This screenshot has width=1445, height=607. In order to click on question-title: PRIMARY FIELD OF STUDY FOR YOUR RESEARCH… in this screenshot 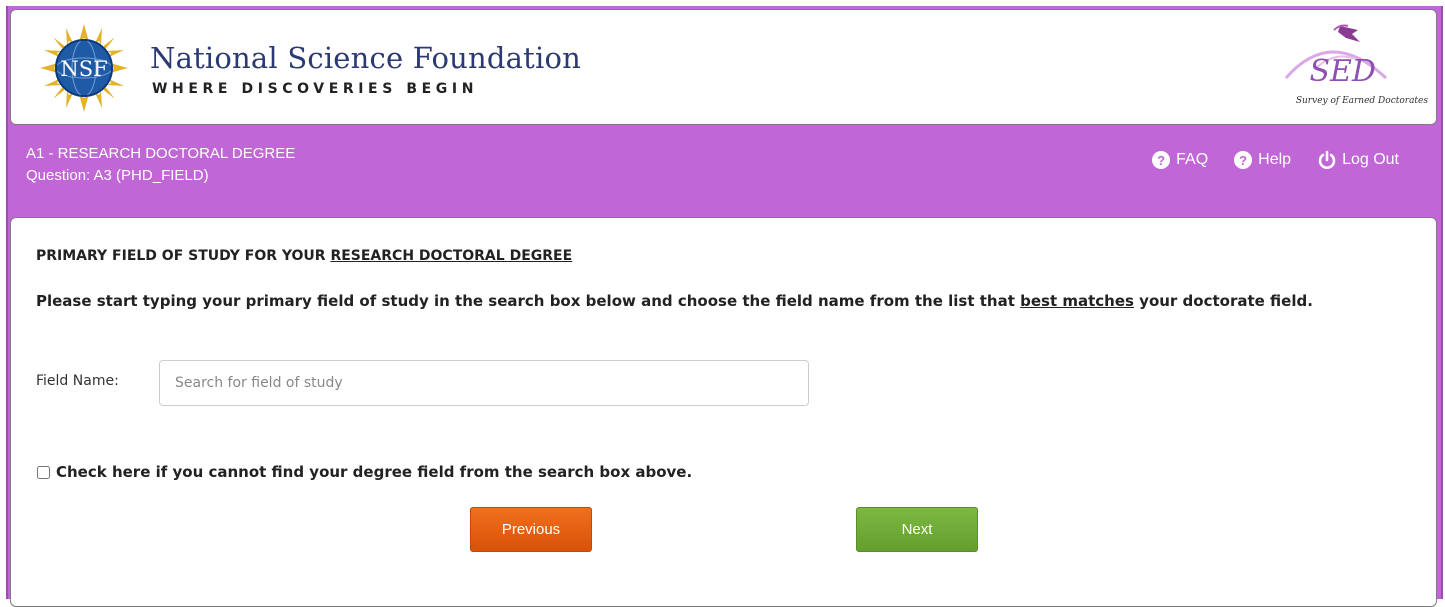, I will do `click(304, 256)`.